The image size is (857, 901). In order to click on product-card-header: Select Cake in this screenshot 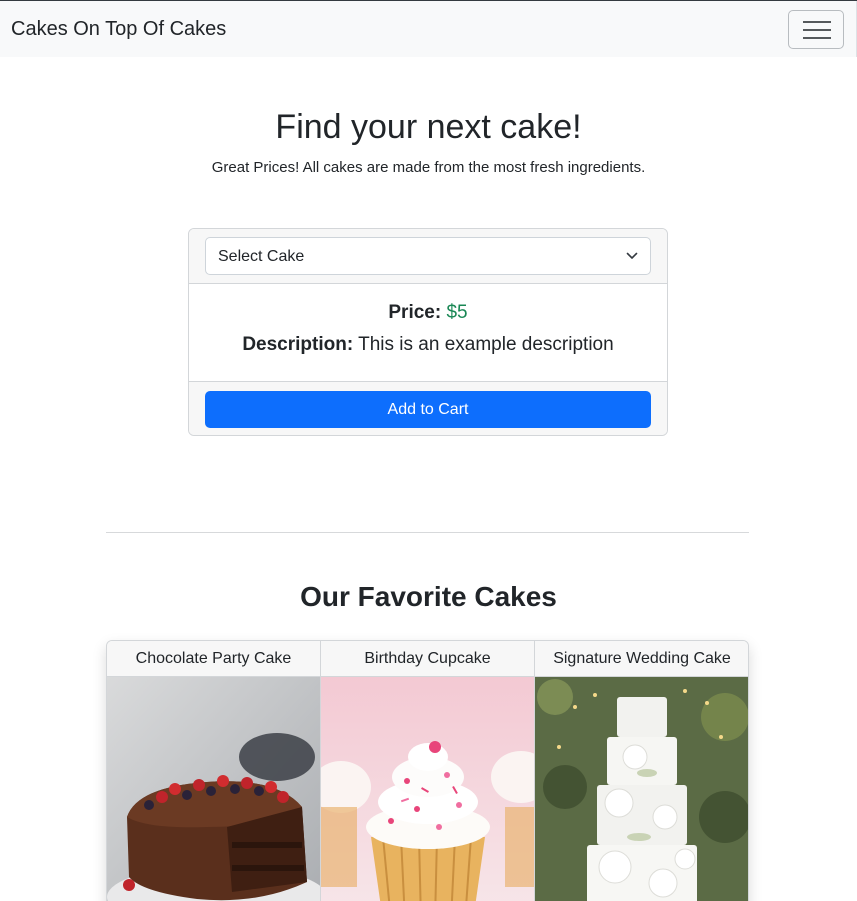, I will do `click(428, 256)`.